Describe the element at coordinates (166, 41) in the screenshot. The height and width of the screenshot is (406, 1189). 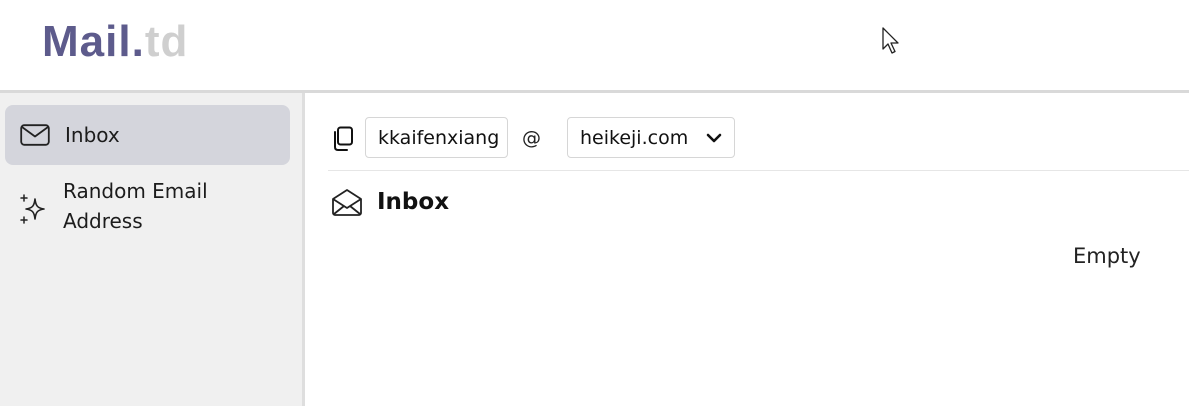
I see `logo-suffix-text: td` at that location.